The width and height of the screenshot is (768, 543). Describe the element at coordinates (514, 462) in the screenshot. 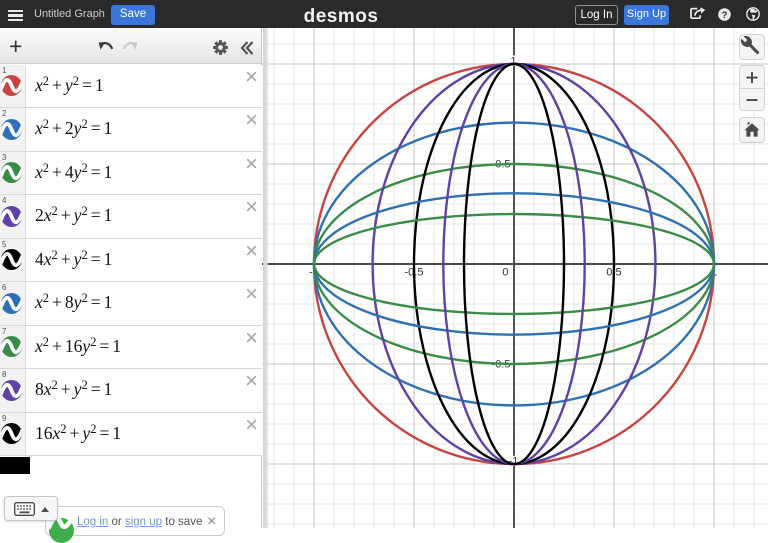

I see `svg-text: -1` at that location.